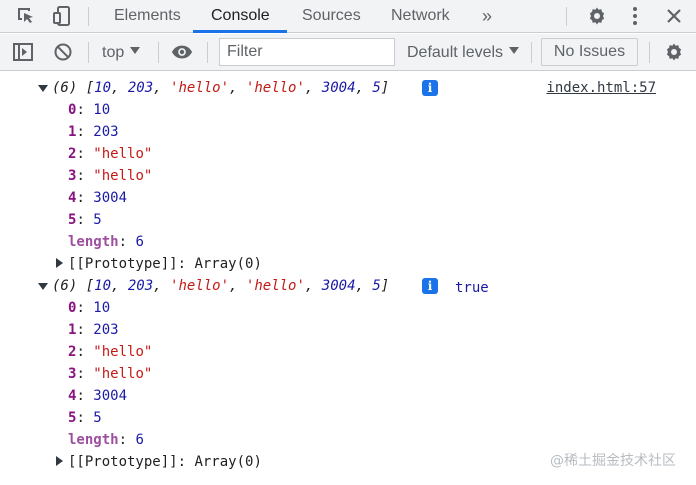 The image size is (696, 485). What do you see at coordinates (674, 16) in the screenshot?
I see `close-icon` at bounding box center [674, 16].